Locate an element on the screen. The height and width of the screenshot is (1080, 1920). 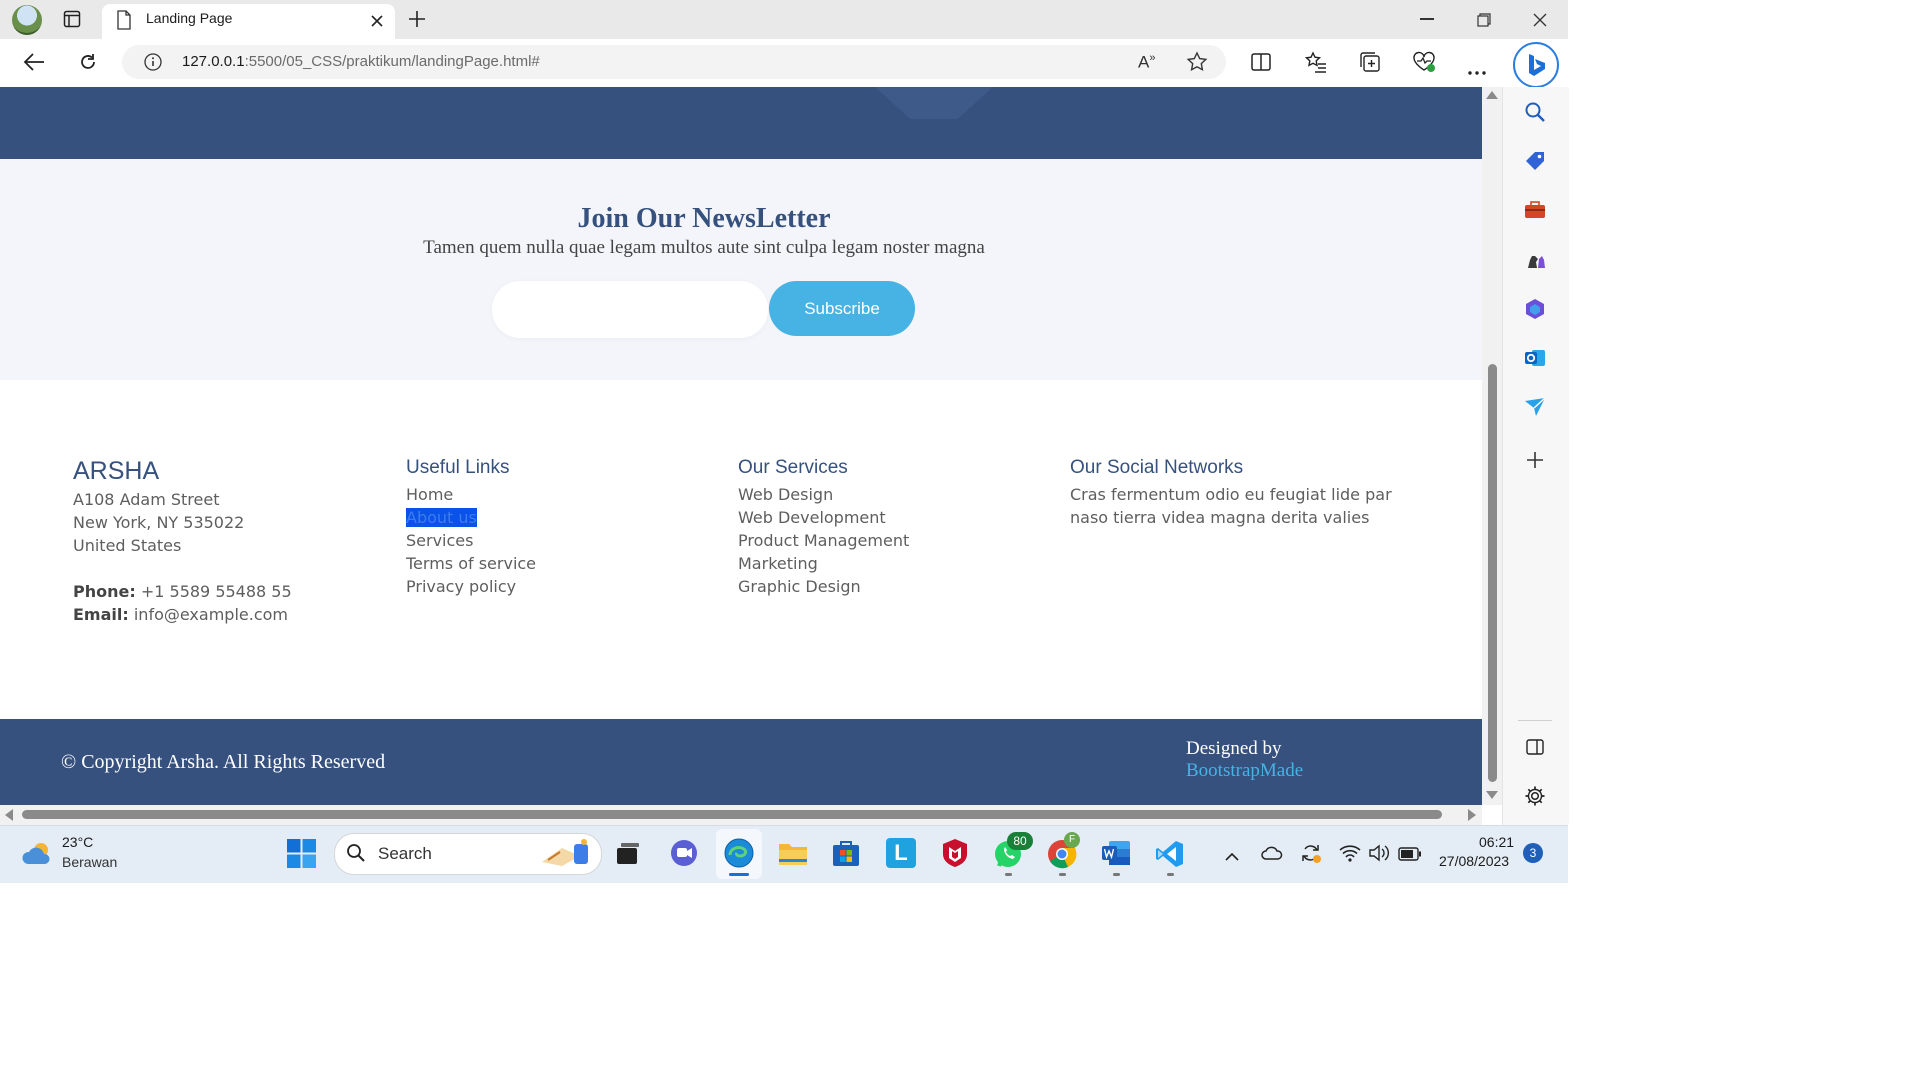
more-options-icon is located at coordinates (1477, 67).